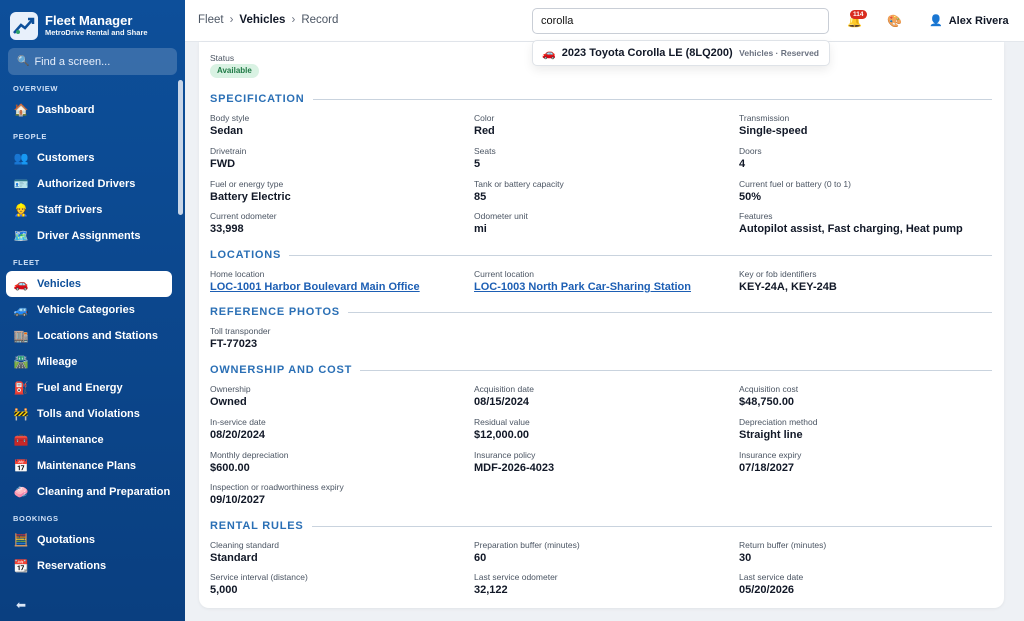 This screenshot has height=621, width=1024. What do you see at coordinates (89, 362) in the screenshot?
I see `sidebar-item-mileage: 🛣️ Mileage` at bounding box center [89, 362].